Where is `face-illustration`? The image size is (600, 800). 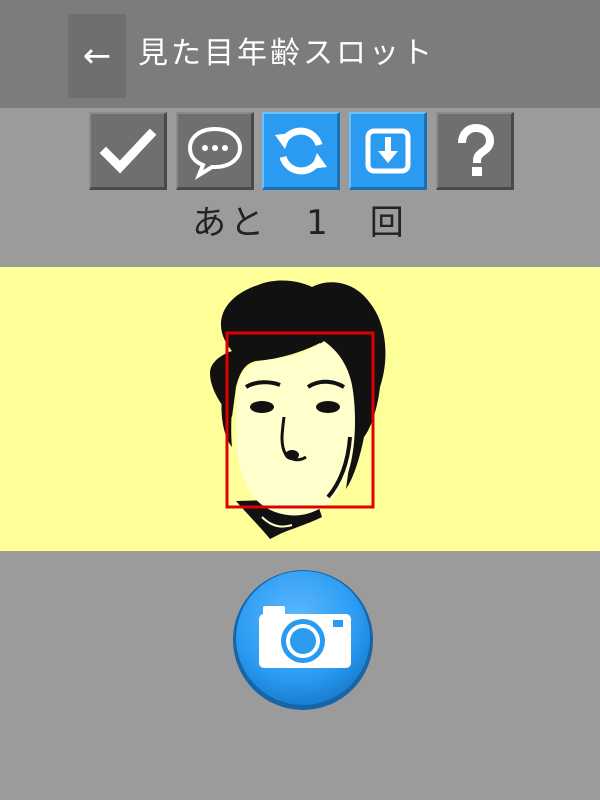
face-illustration is located at coordinates (298, 409).